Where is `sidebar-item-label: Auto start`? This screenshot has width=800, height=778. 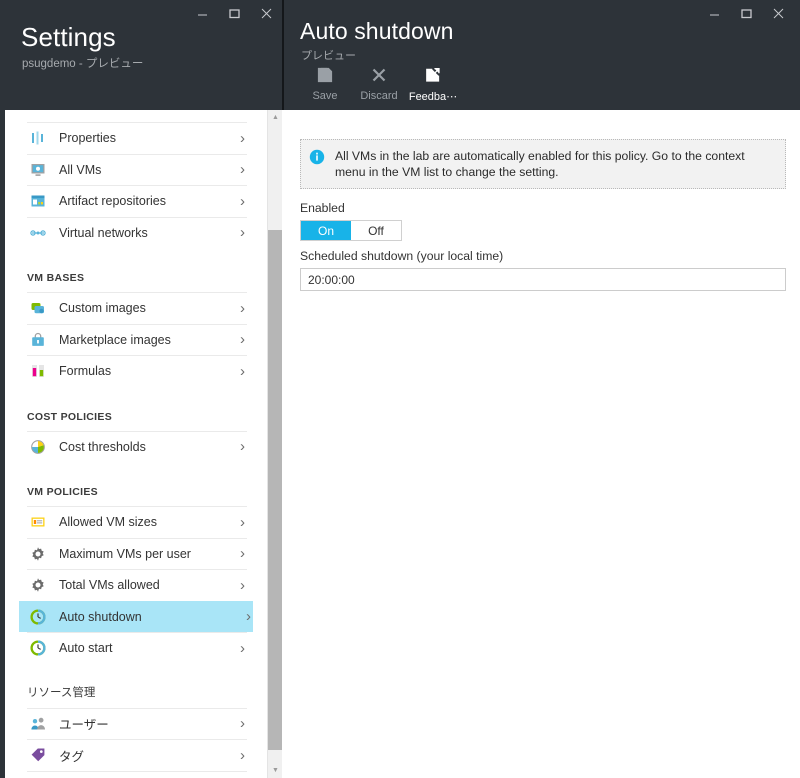 sidebar-item-label: Auto start is located at coordinates (86, 648).